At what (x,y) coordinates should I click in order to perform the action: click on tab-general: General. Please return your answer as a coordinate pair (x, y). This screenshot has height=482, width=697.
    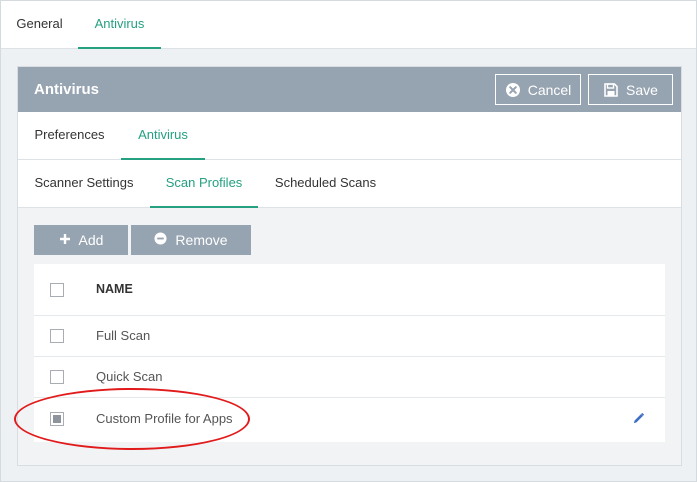
    Looking at the image, I should click on (39, 25).